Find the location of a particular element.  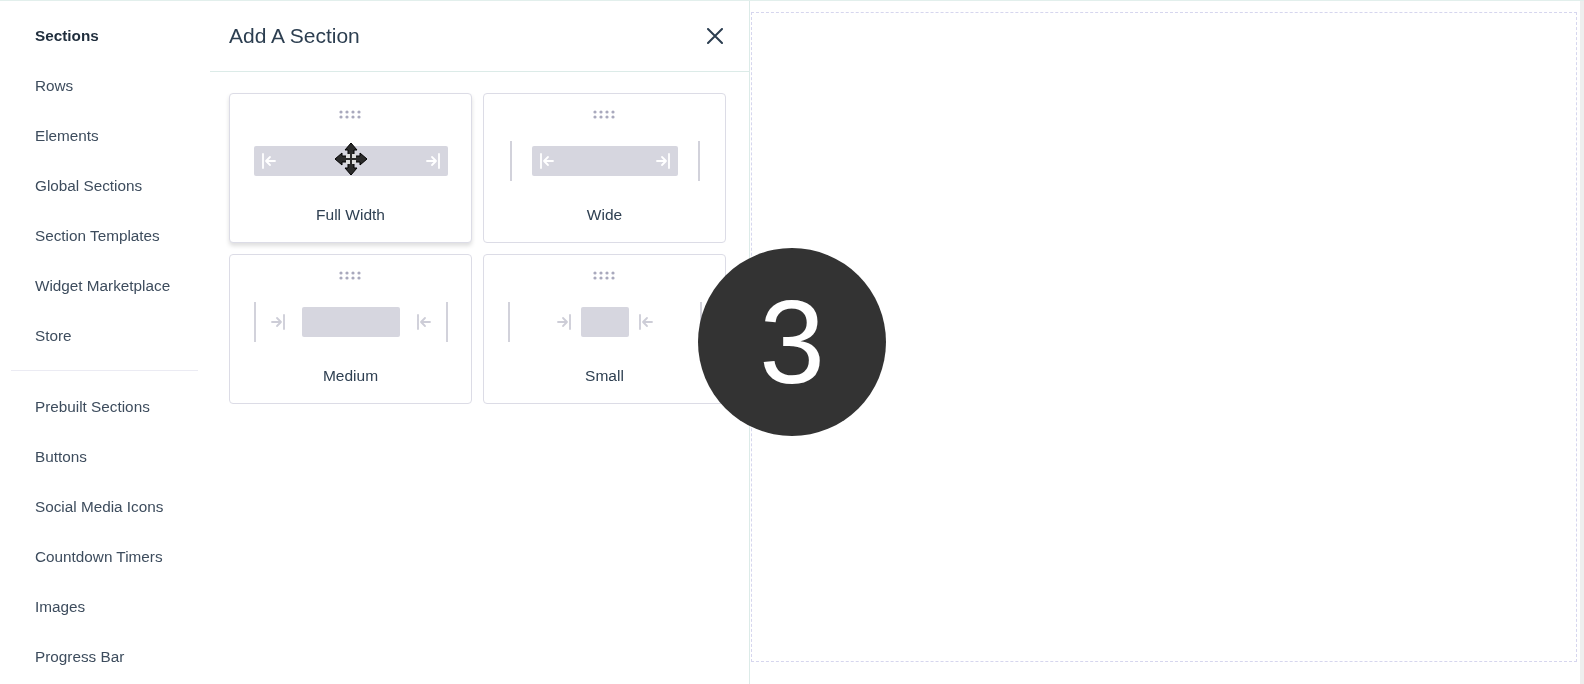

sidebar-nav-link: Sections is located at coordinates (67, 35).